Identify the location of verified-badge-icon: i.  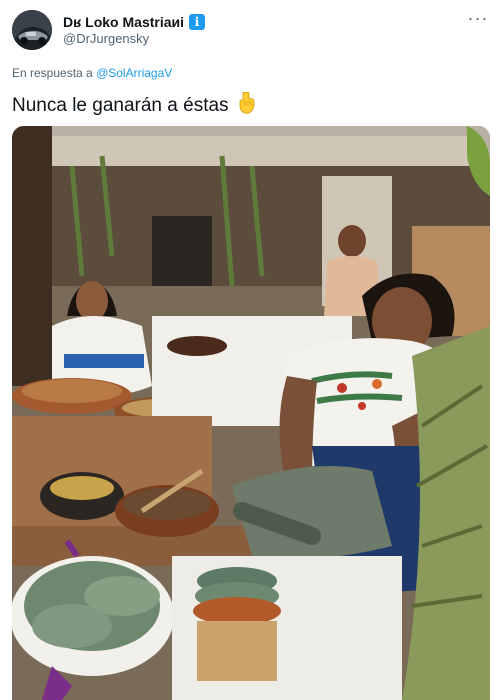
(197, 22).